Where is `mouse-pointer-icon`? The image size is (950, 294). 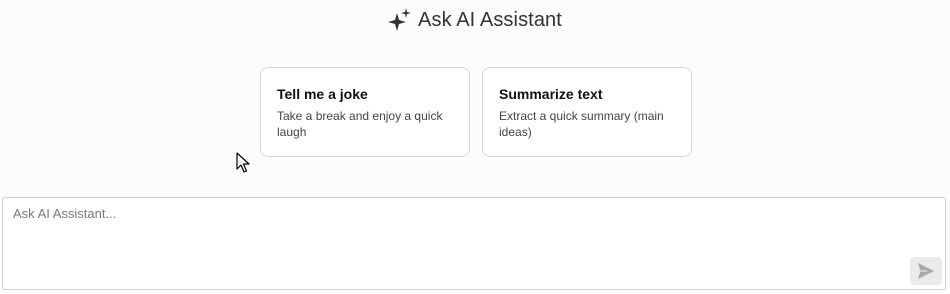
mouse-pointer-icon is located at coordinates (243, 163).